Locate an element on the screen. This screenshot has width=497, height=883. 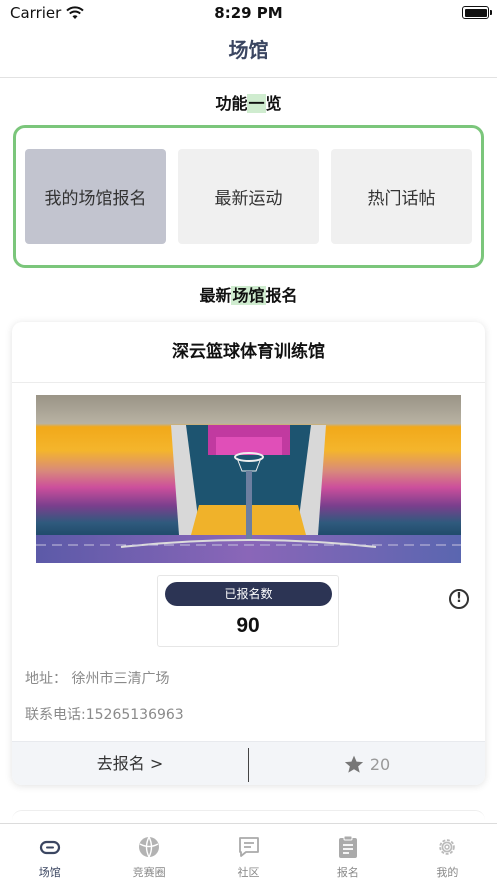
gear-icon is located at coordinates (447, 847).